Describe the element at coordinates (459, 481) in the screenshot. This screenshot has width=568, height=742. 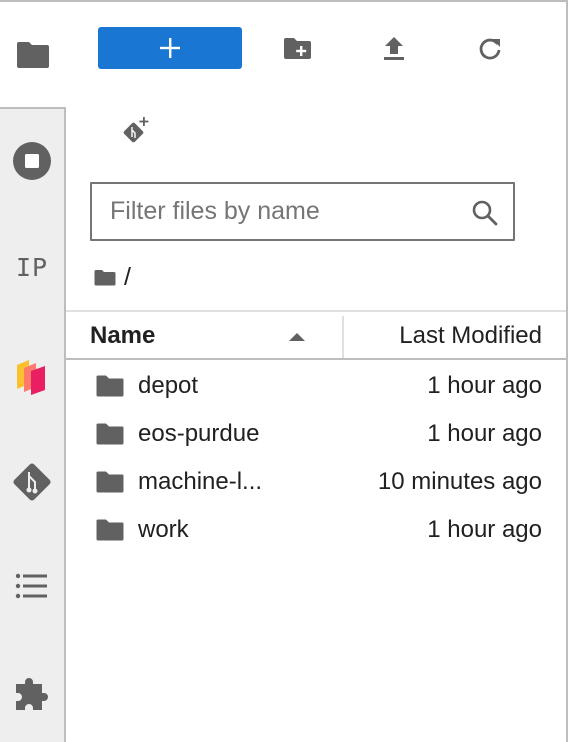
I see `file-last-modified: 10 minutes ago` at that location.